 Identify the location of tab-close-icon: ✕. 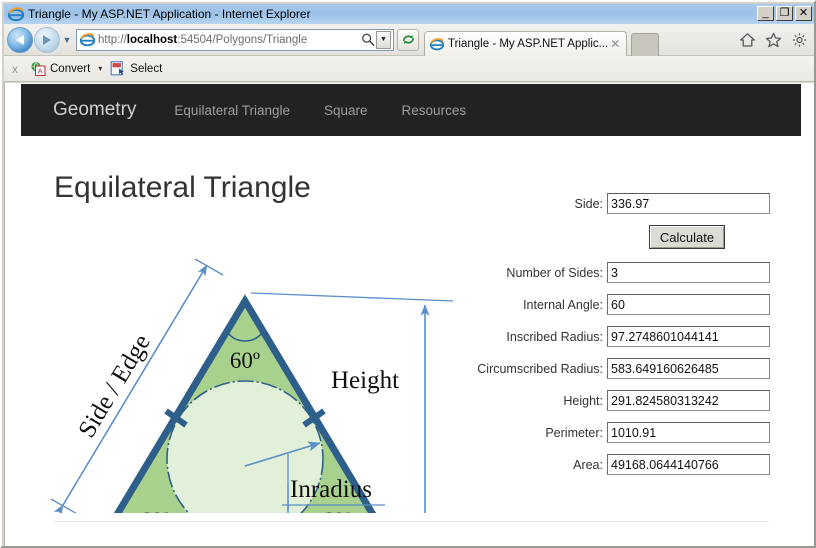
(615, 44).